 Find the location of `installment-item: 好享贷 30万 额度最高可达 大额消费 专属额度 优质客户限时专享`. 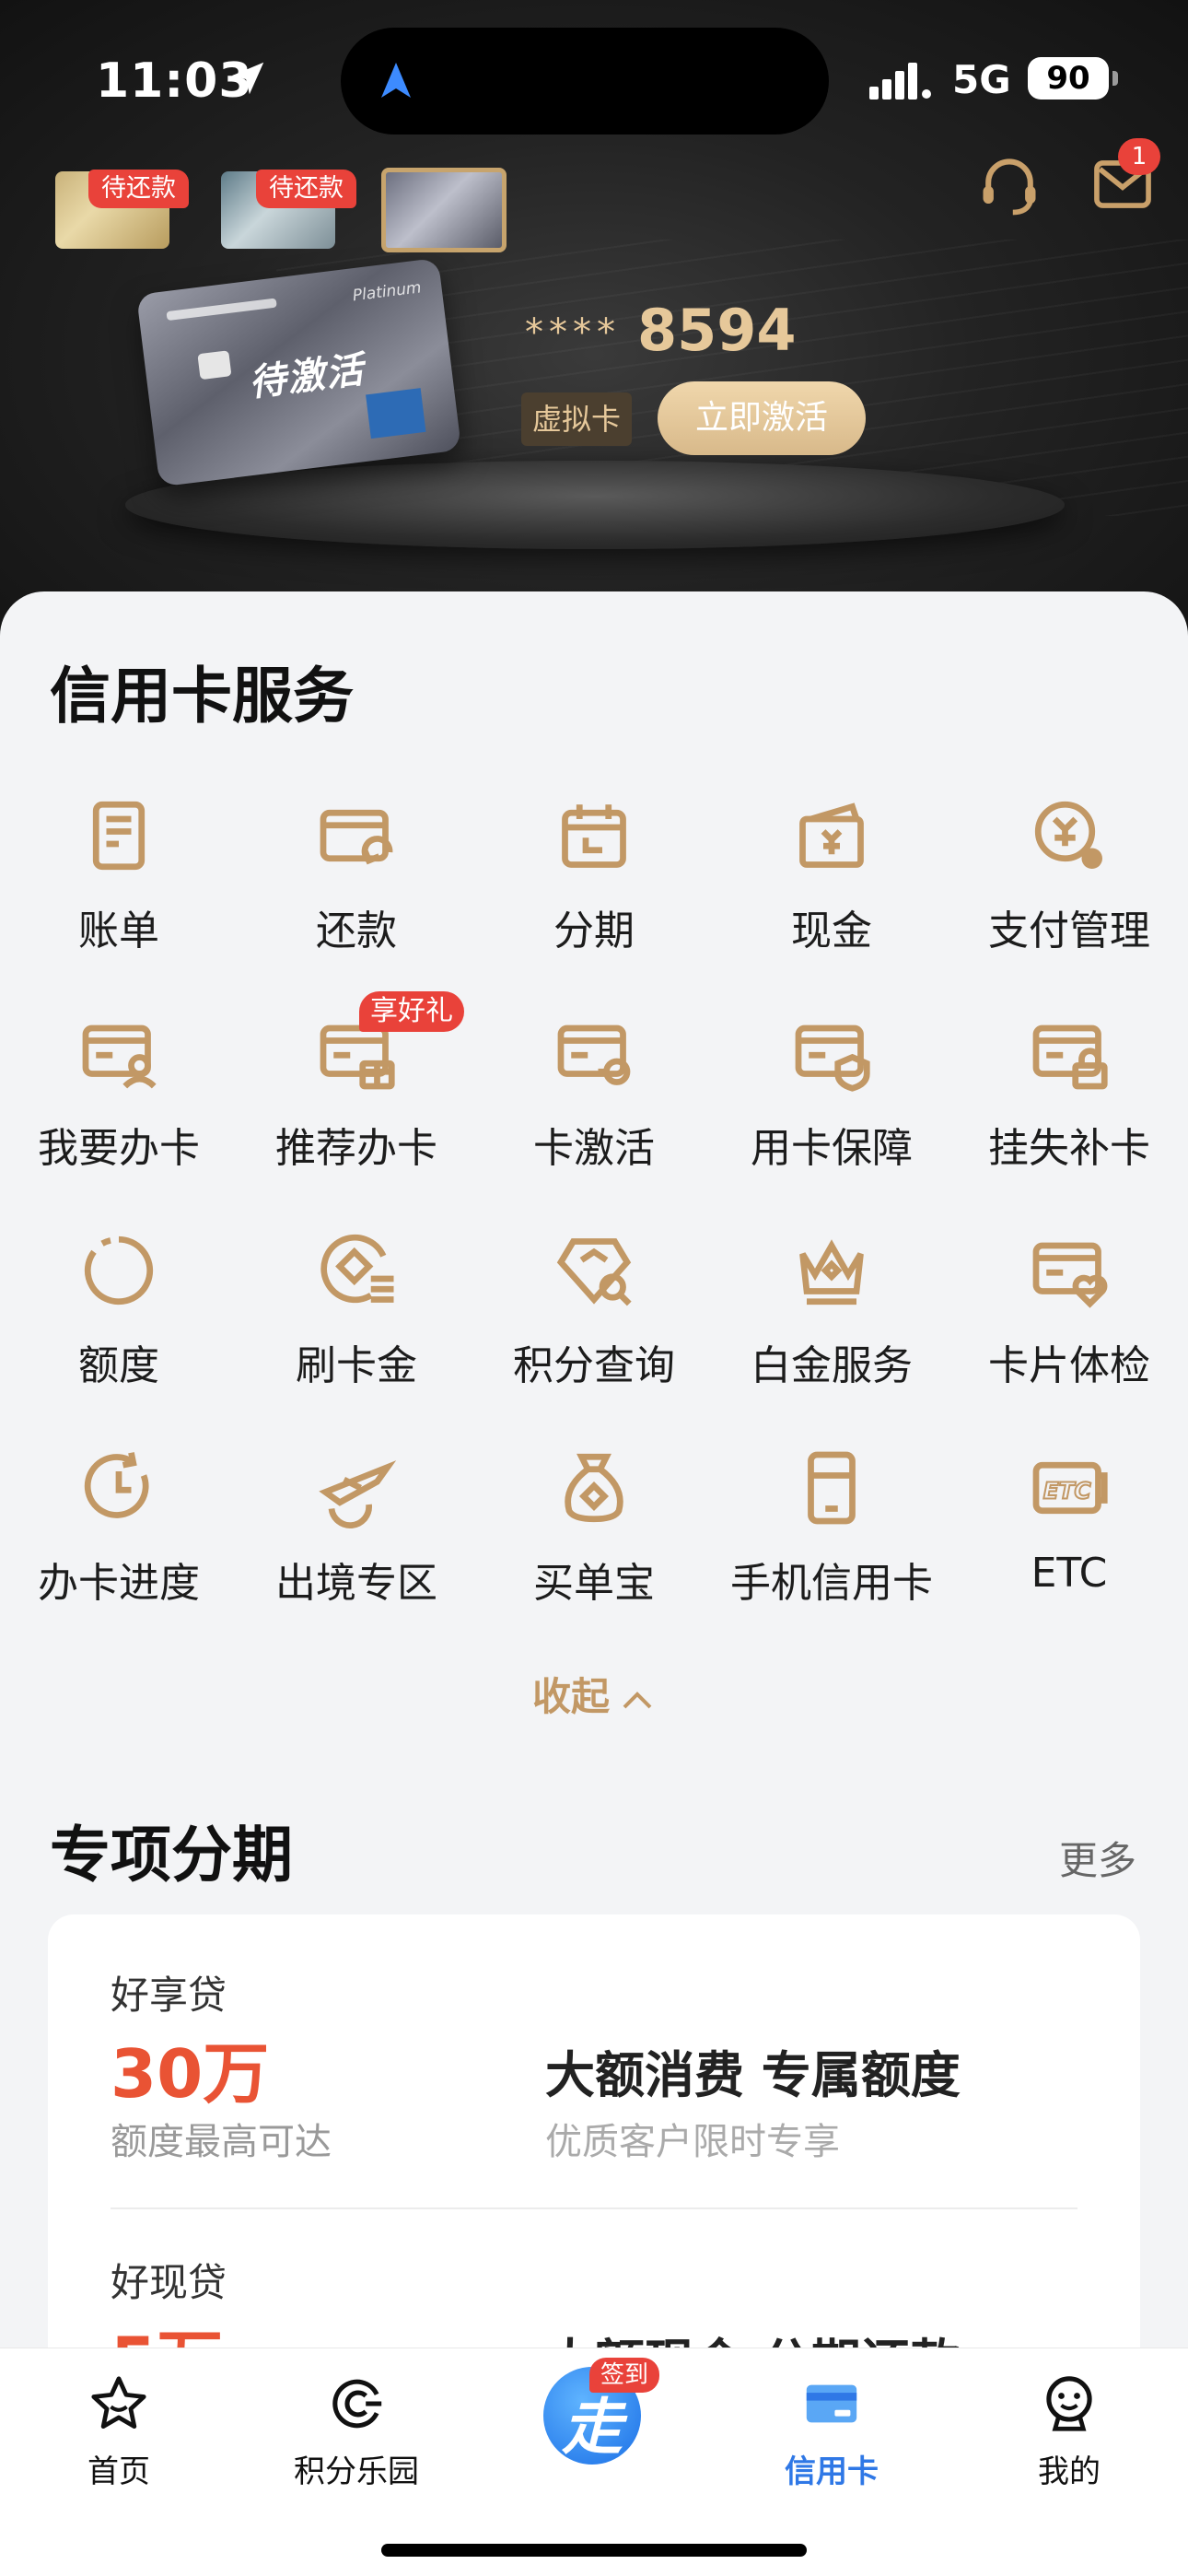

installment-item: 好享贷 30万 额度最高可达 大额消费 专属额度 优质客户限时专享 is located at coordinates (594, 2102).